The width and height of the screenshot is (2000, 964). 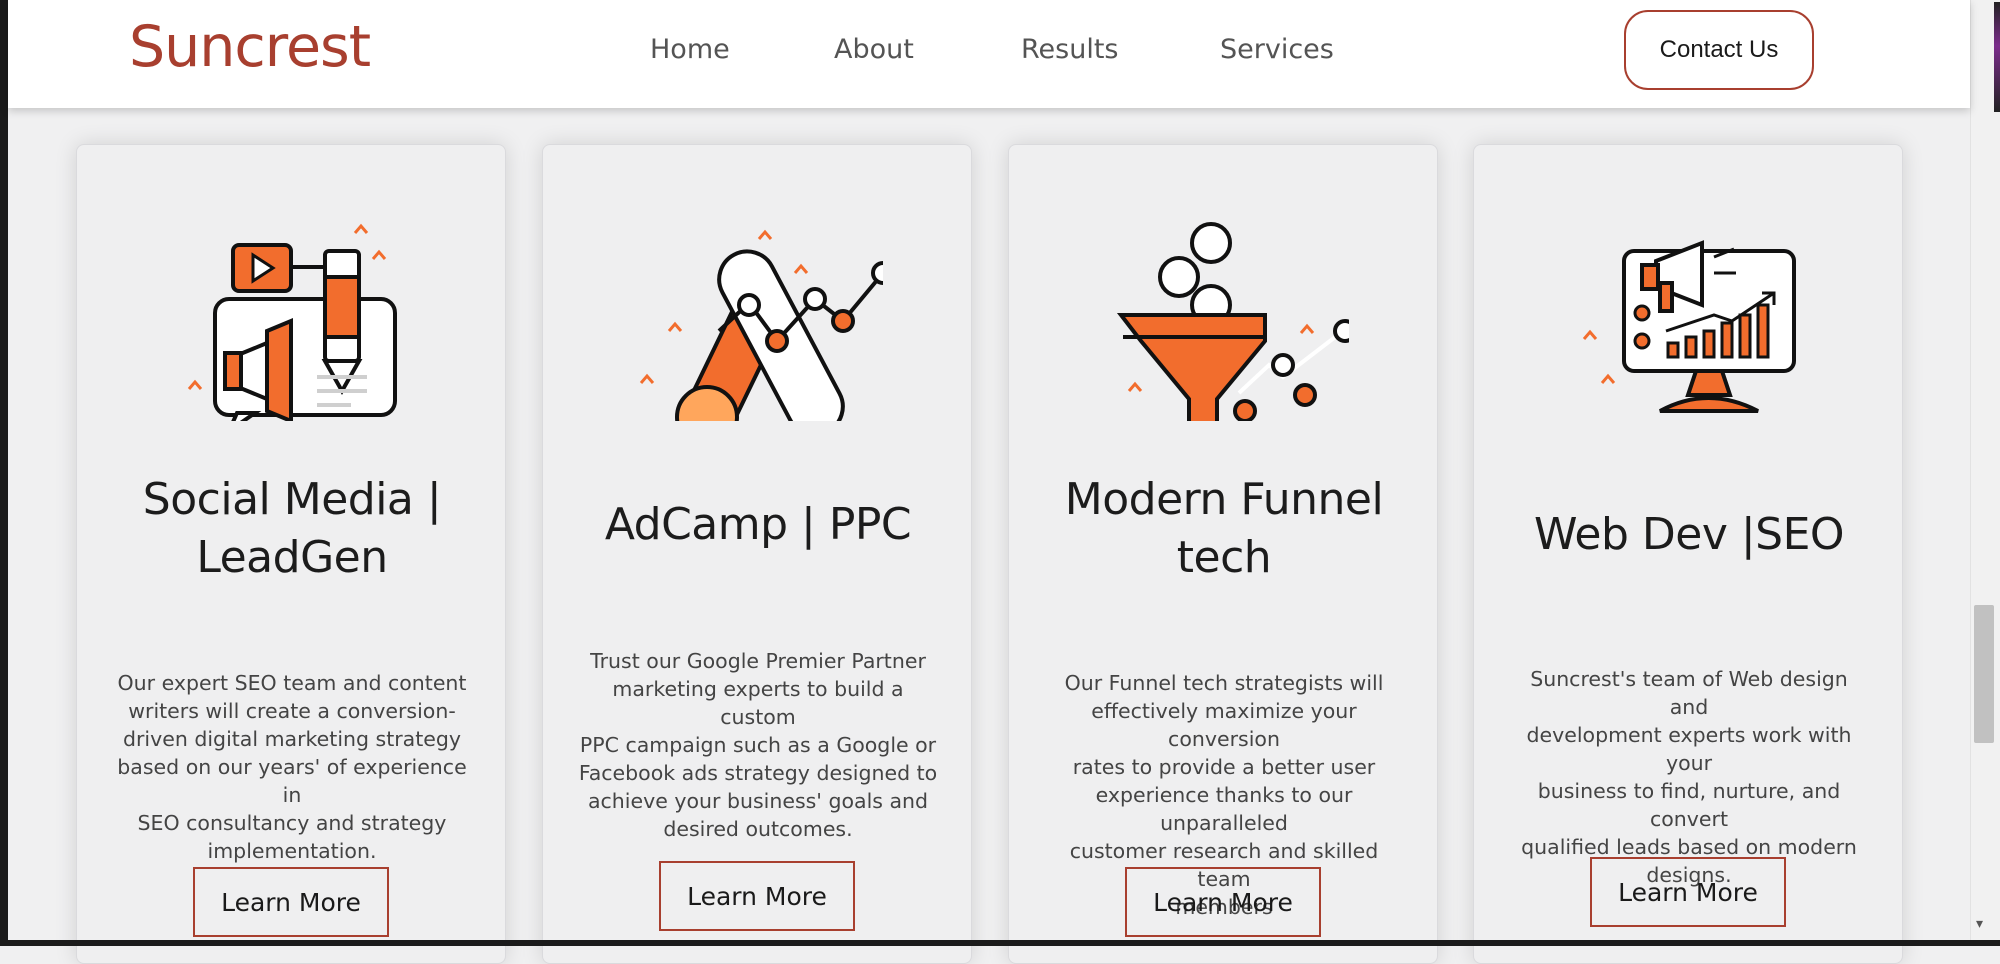 I want to click on desc-line: rates to provide a better user, so click(x=1224, y=767).